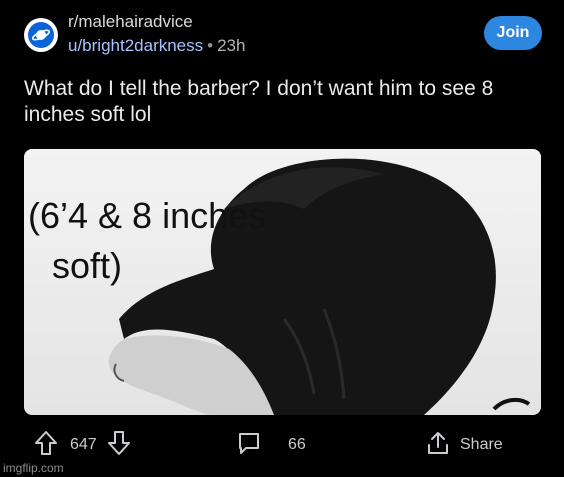 Image resolution: width=564 pixels, height=477 pixels. Describe the element at coordinates (147, 241) in the screenshot. I see `image-caption: (6’4 & 8 inches soft)` at that location.